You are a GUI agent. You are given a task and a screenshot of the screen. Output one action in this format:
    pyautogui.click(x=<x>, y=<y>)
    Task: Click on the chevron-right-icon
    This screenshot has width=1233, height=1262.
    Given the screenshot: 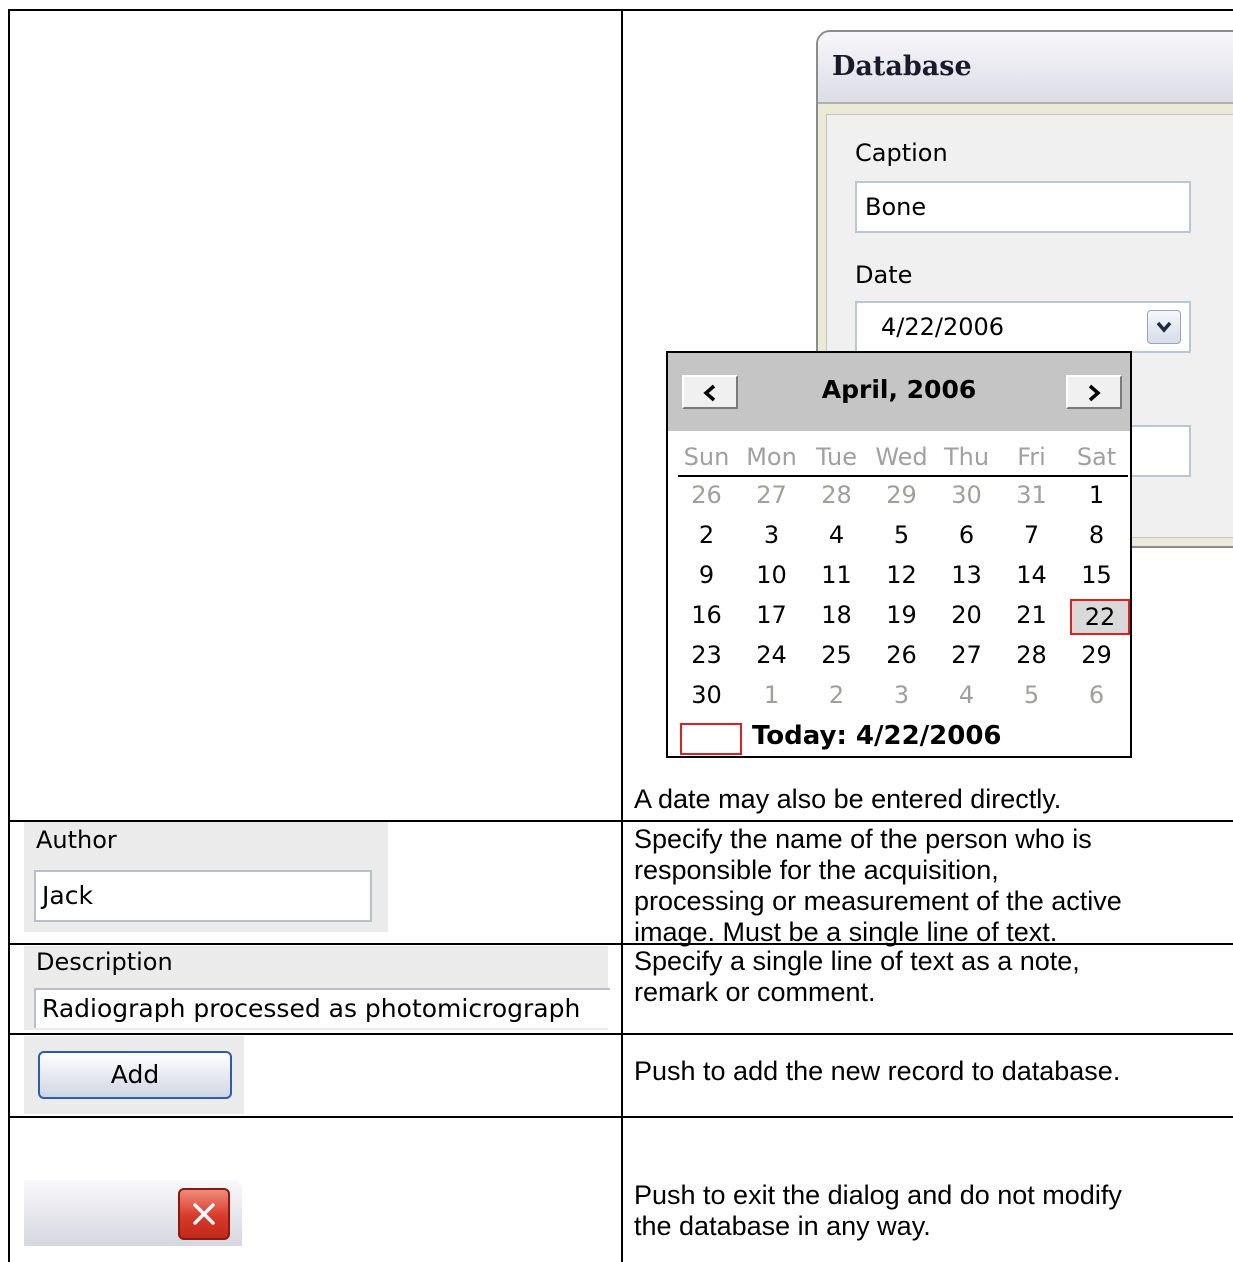 What is the action you would take?
    pyautogui.click(x=1094, y=393)
    